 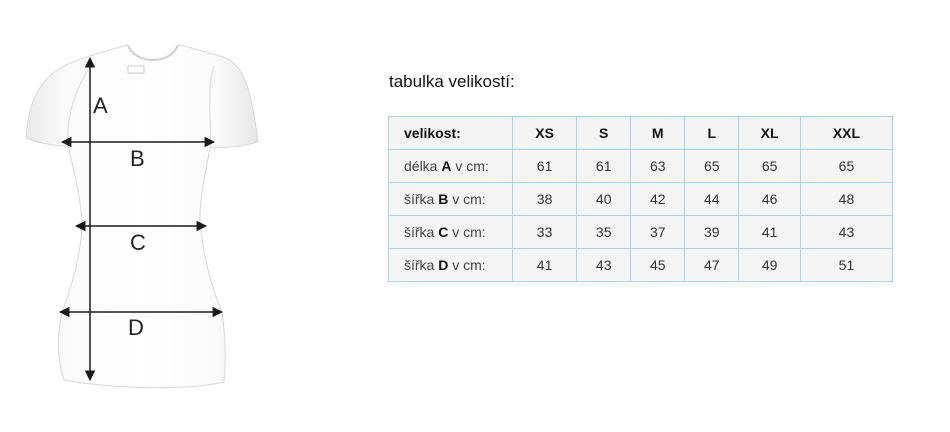 I want to click on table-cell: 44, so click(x=712, y=199).